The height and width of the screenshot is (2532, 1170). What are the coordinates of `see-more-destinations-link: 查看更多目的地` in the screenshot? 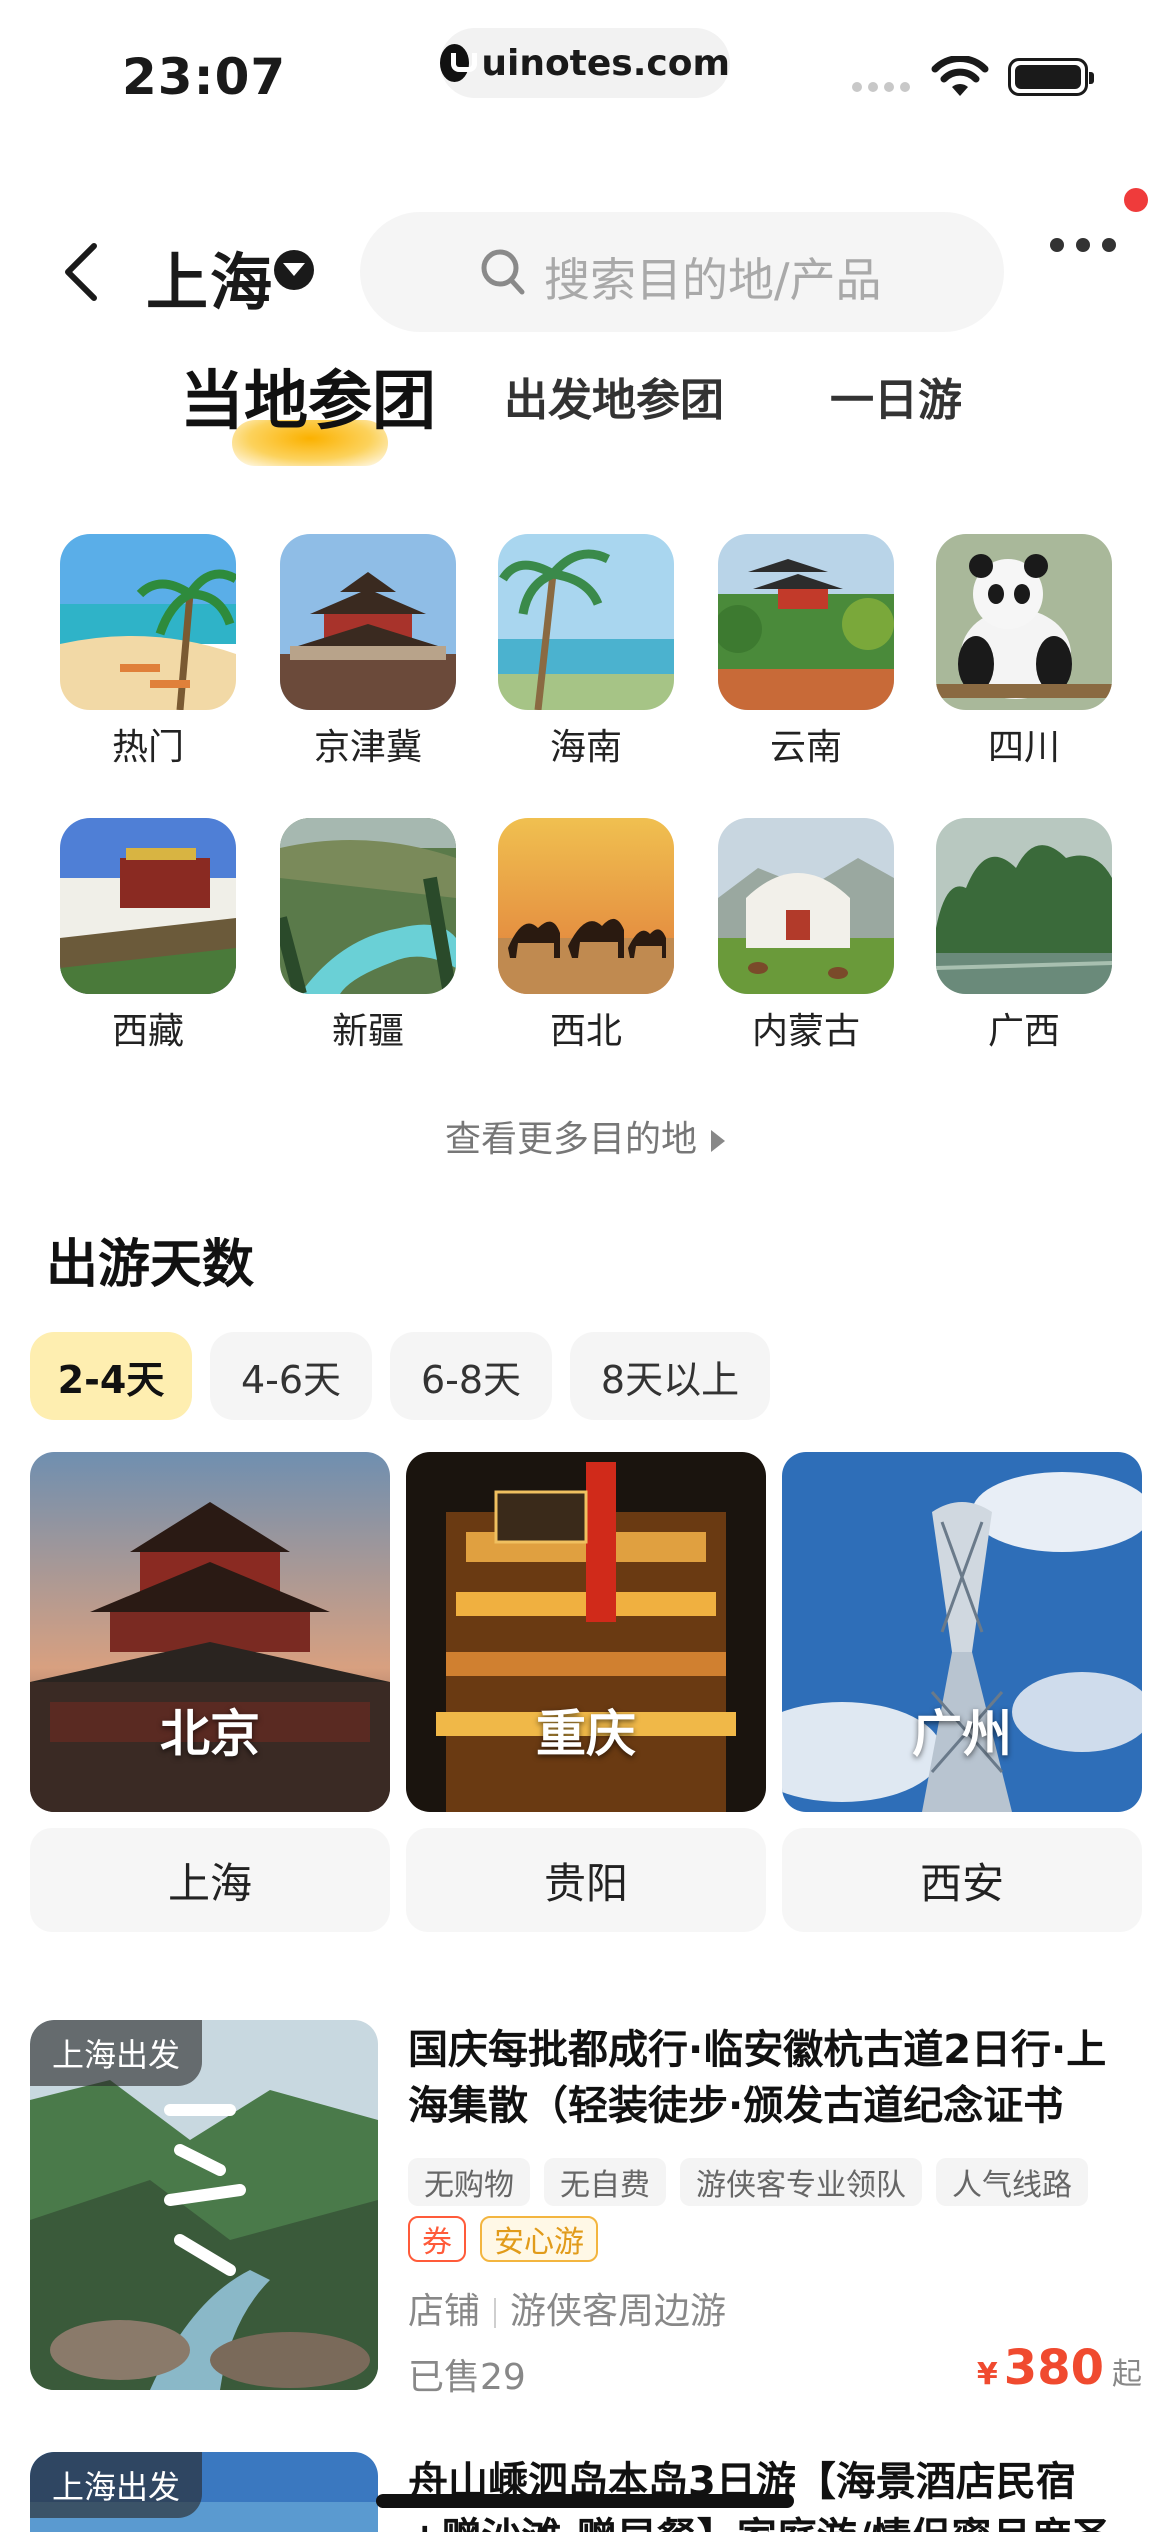 It's located at (585, 1136).